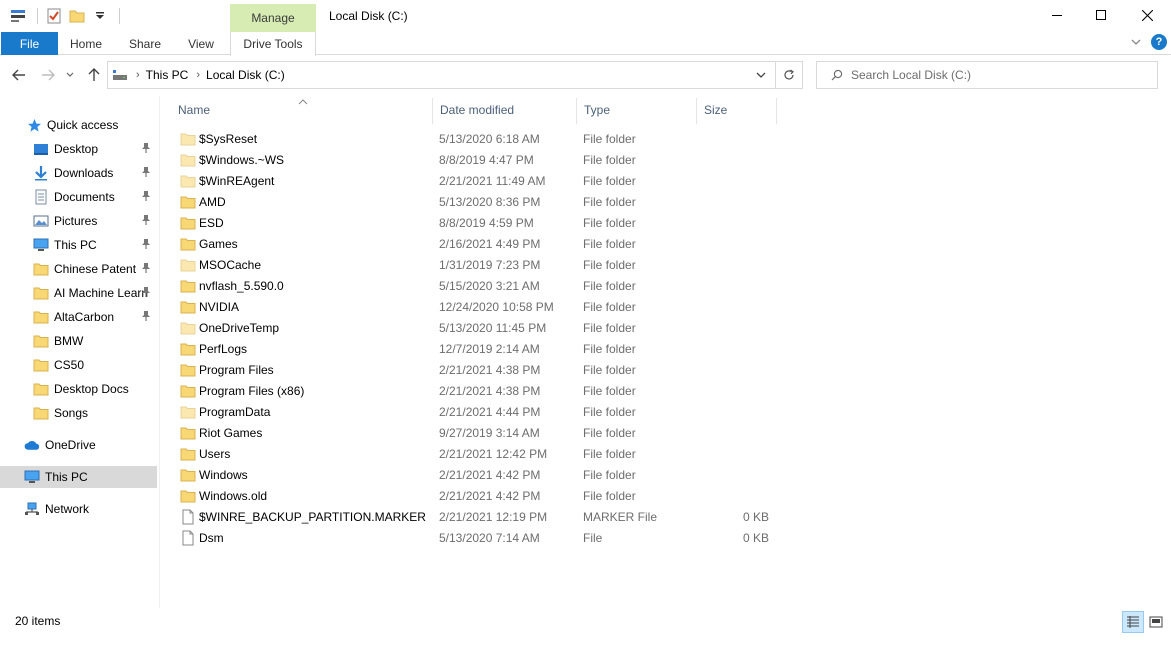 The width and height of the screenshot is (1171, 648). What do you see at coordinates (776, 111) in the screenshot?
I see `column-divider` at bounding box center [776, 111].